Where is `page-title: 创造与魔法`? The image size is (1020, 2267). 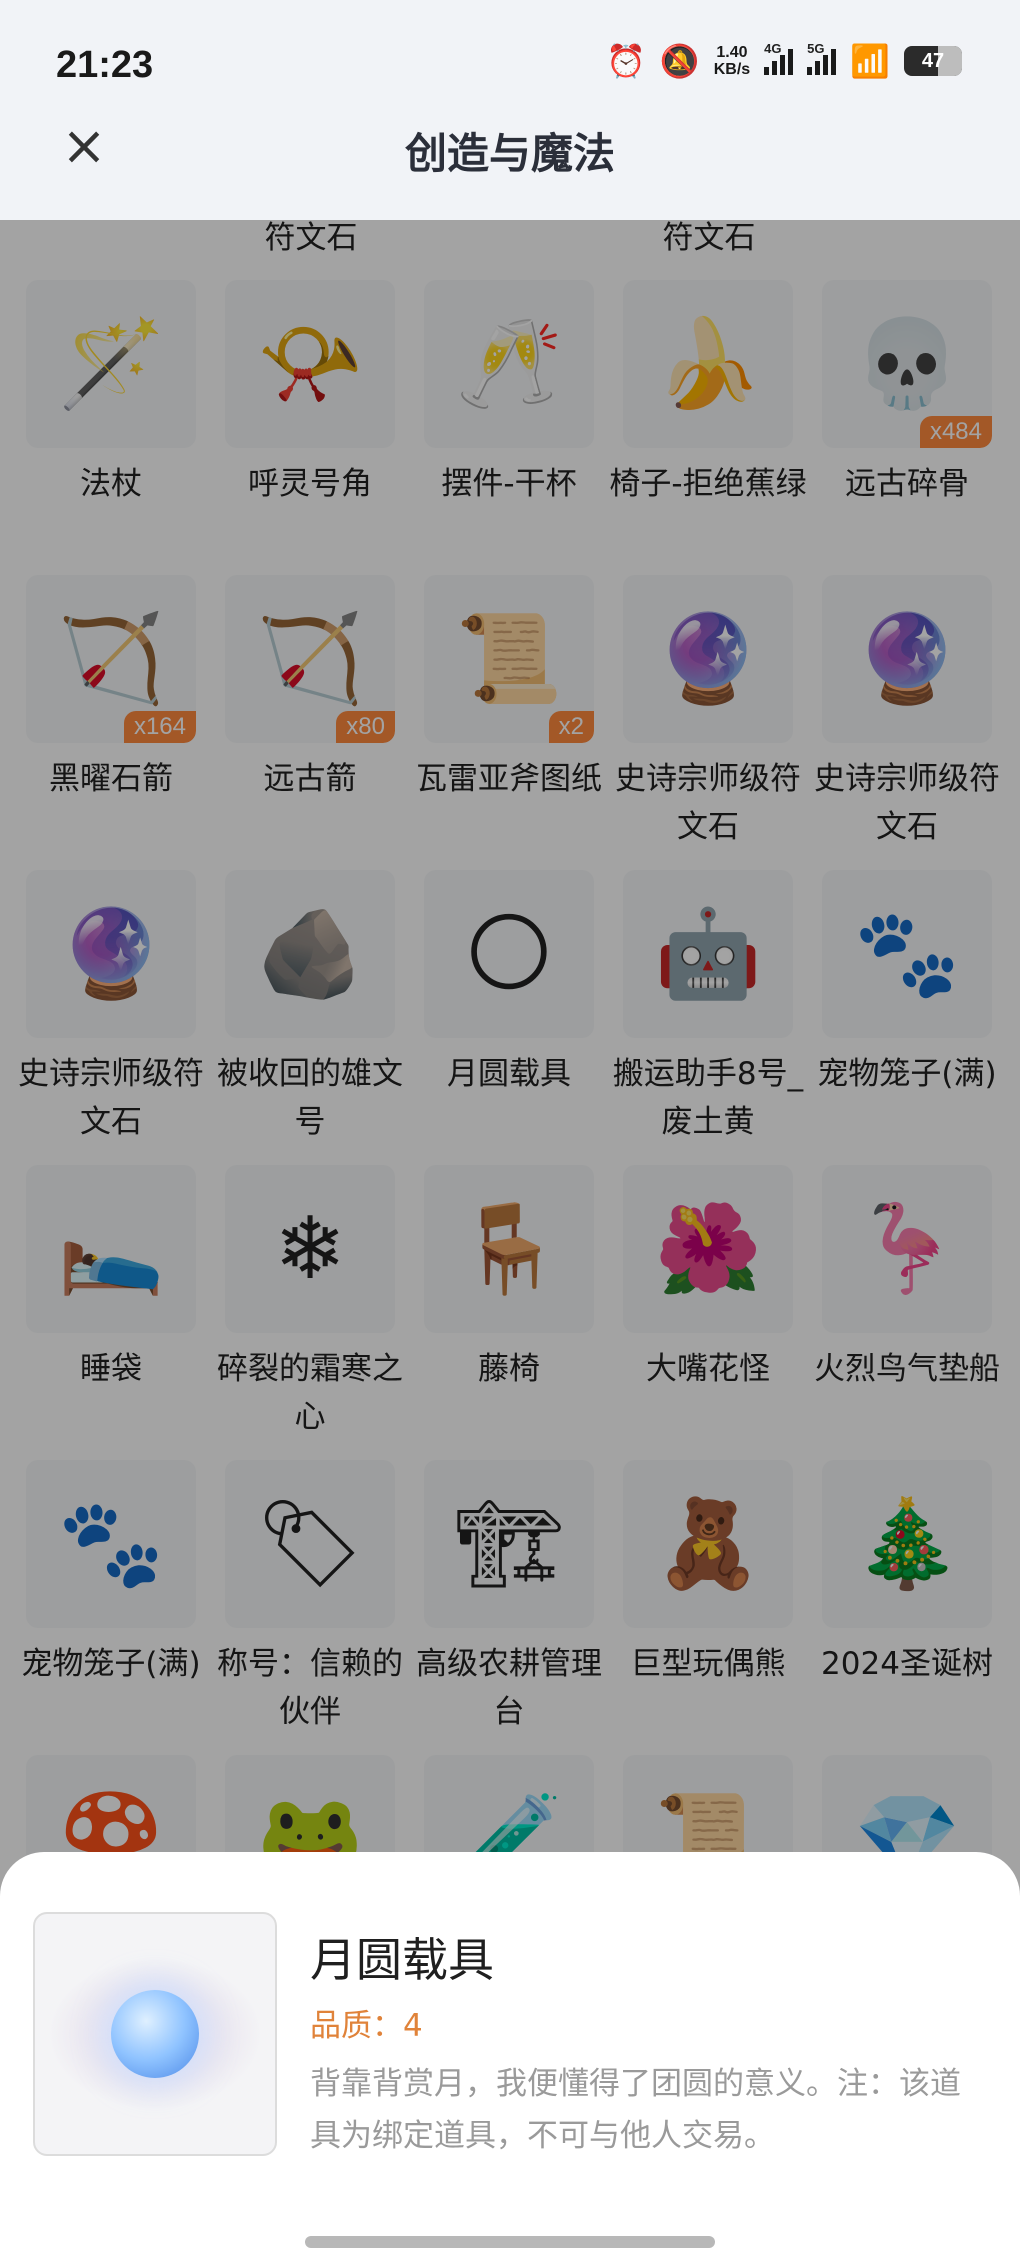
page-title: 创造与魔法 is located at coordinates (509, 153).